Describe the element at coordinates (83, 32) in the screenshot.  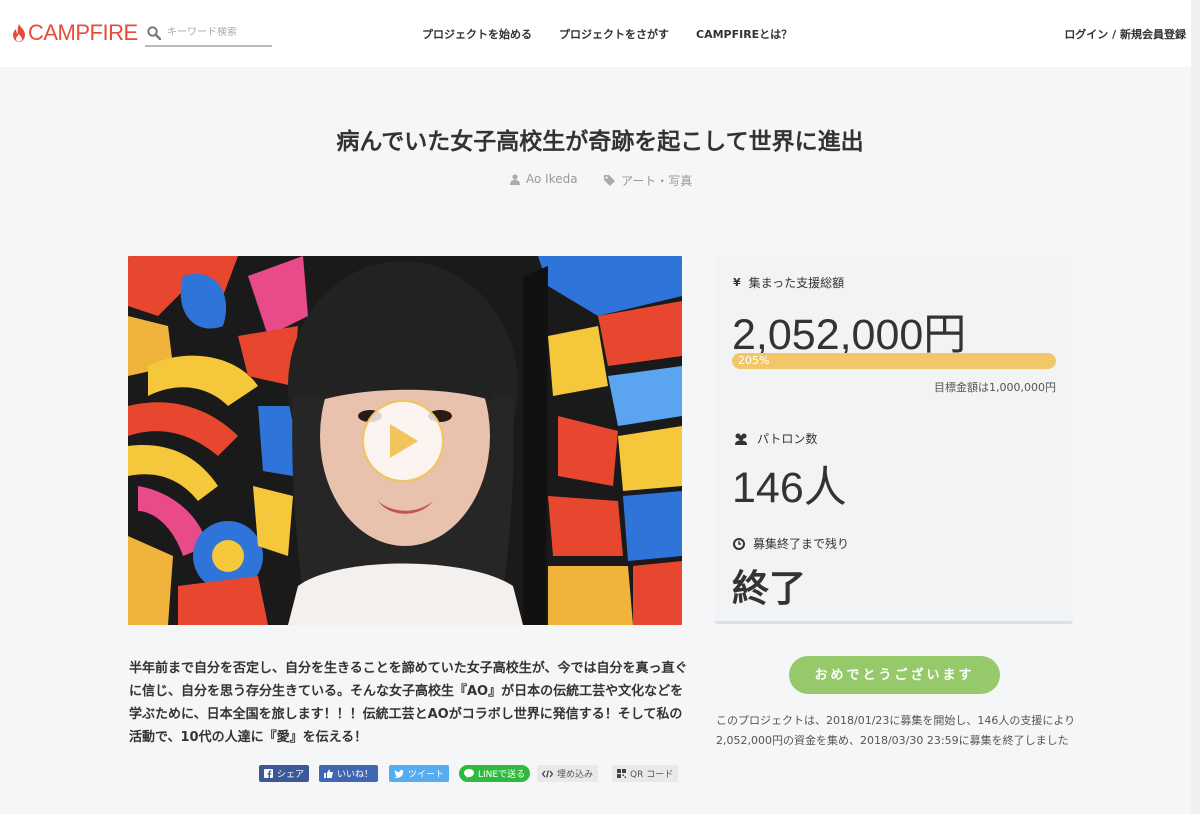
I see `logo-text: CAMPFIRE` at that location.